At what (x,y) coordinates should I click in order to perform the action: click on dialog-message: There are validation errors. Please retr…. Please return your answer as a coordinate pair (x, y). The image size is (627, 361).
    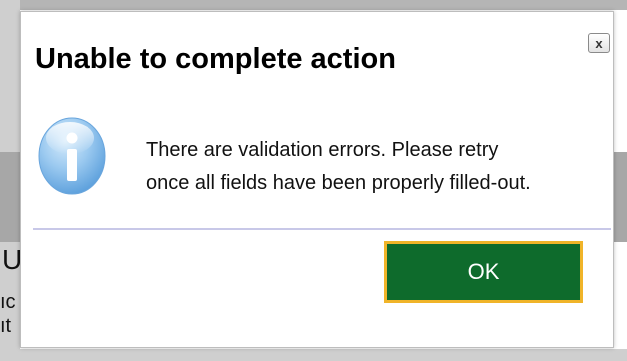
    Looking at the image, I should click on (373, 167).